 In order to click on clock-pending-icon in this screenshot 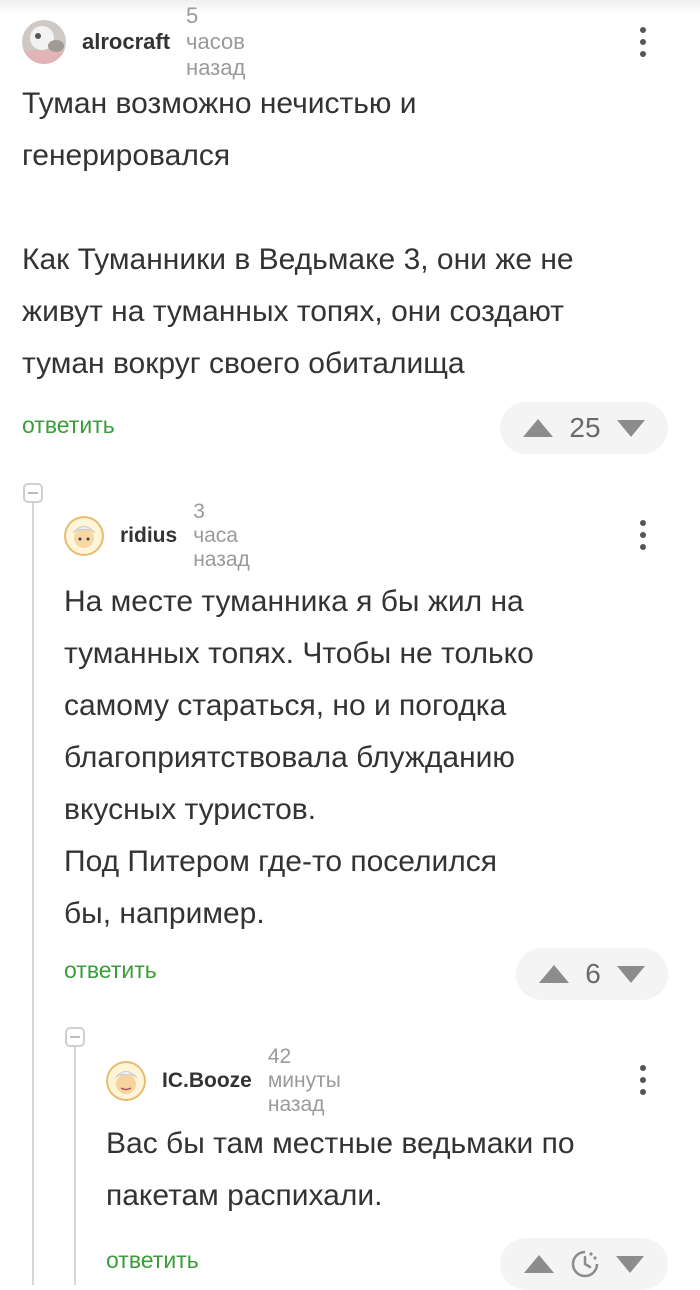, I will do `click(585, 1264)`.